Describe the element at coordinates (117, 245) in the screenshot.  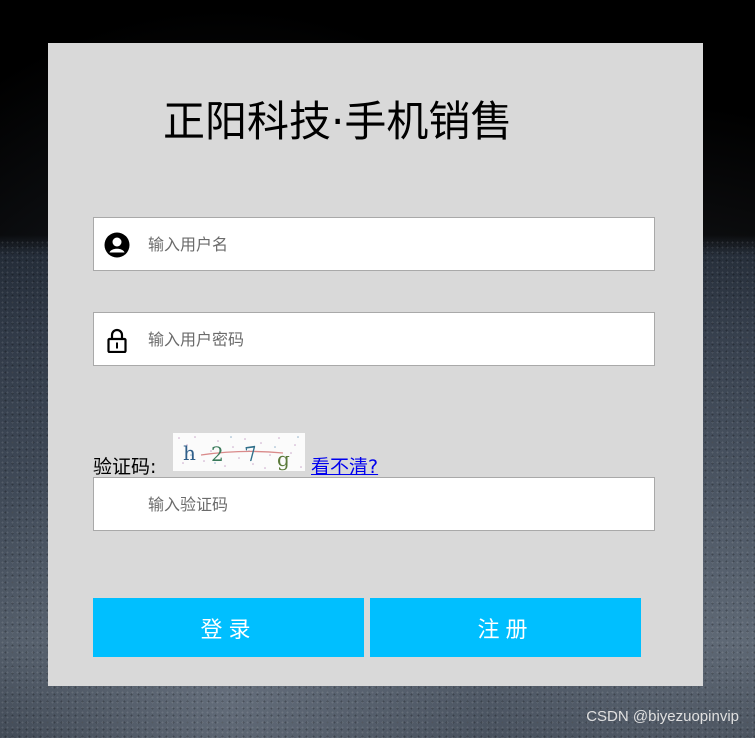
I see `user-icon` at that location.